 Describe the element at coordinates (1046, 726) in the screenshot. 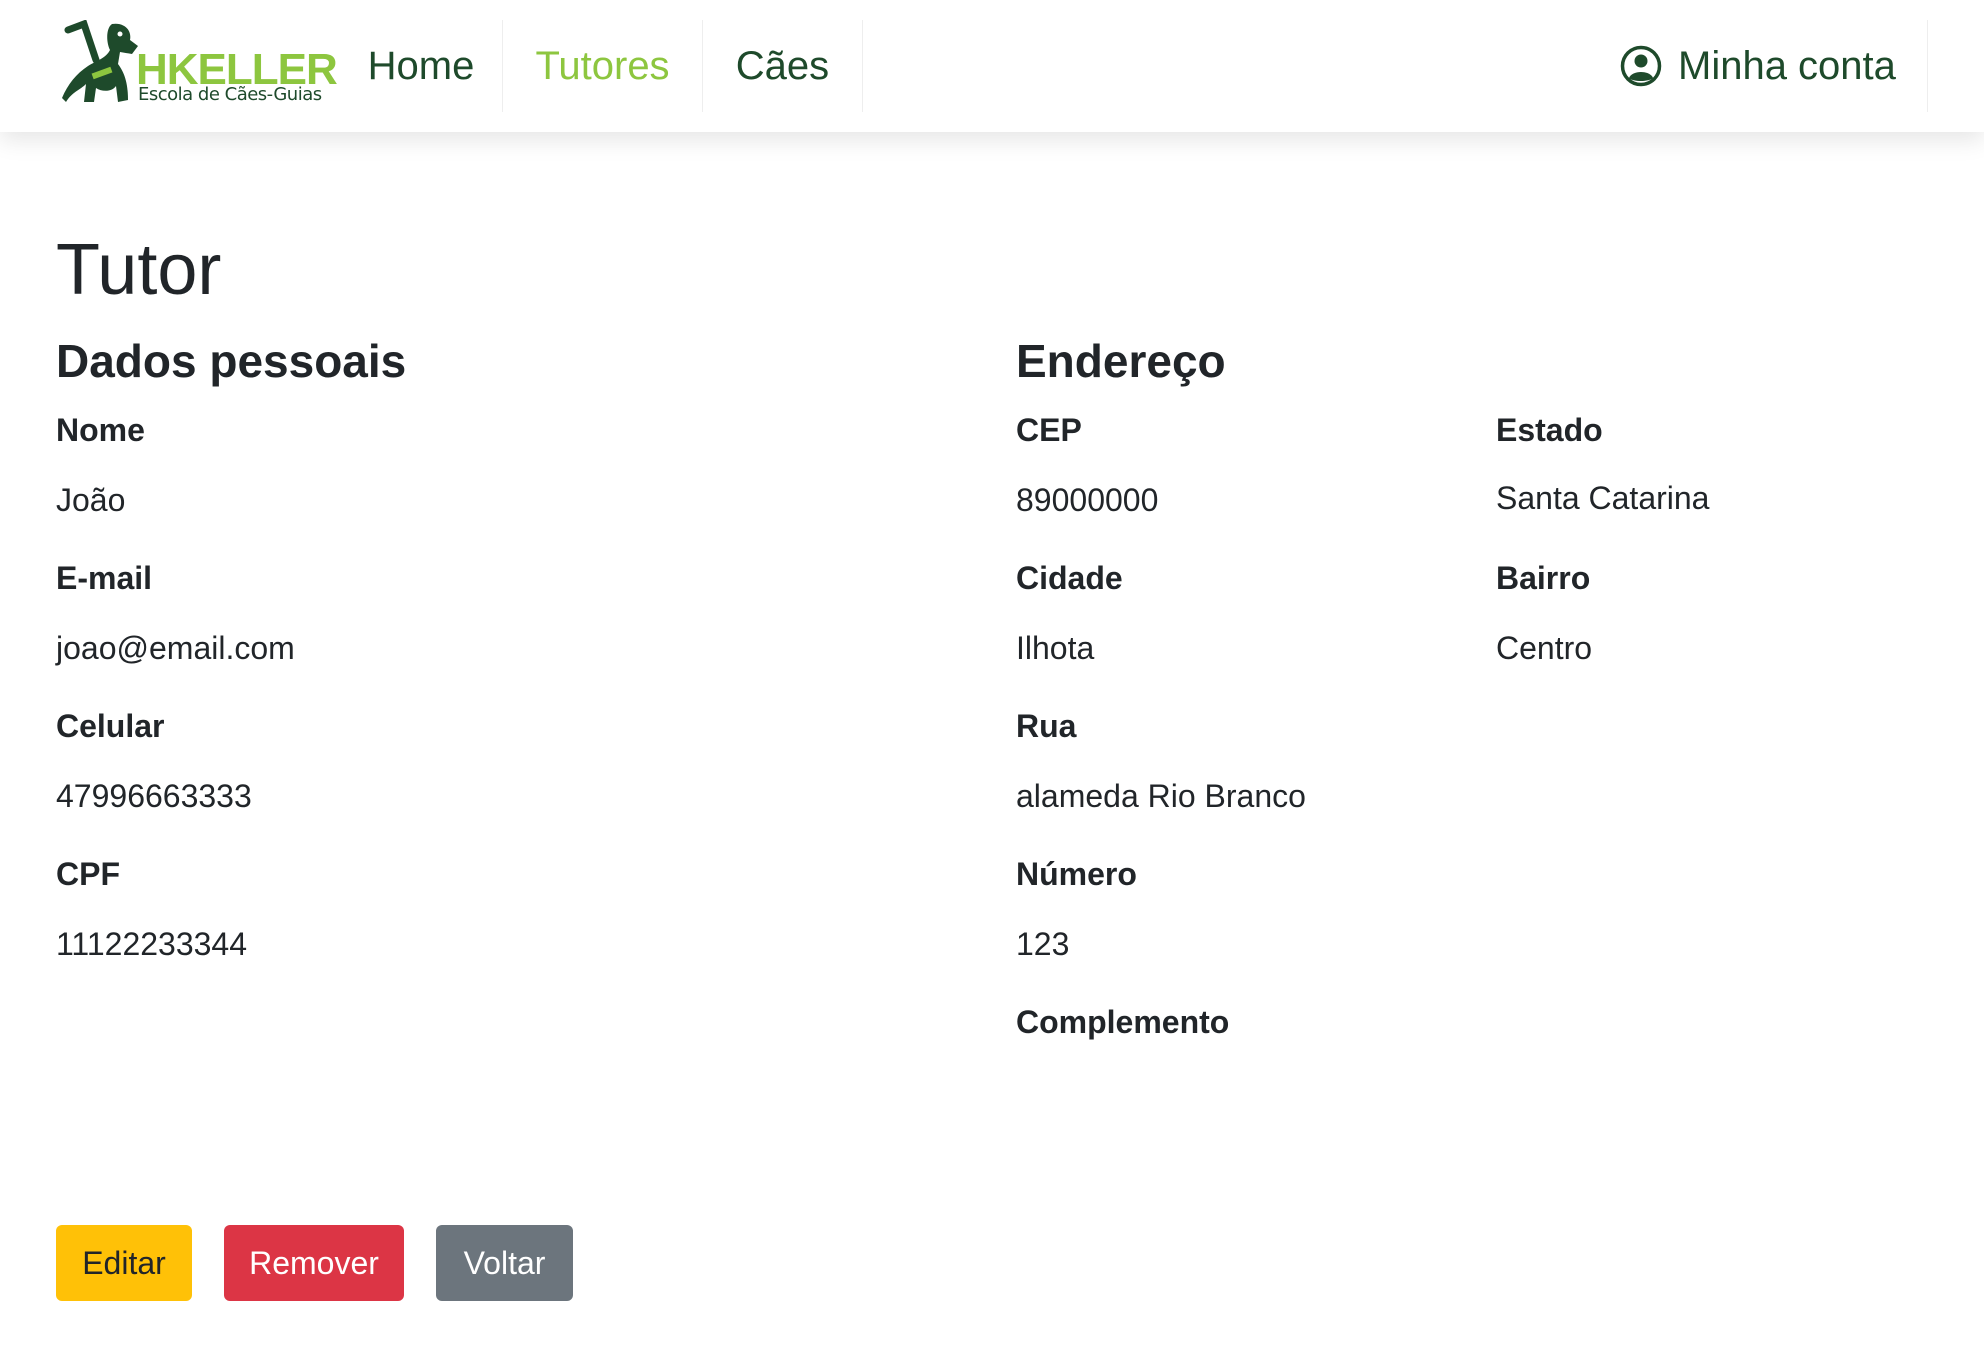

I see `rua-label: Rua` at that location.